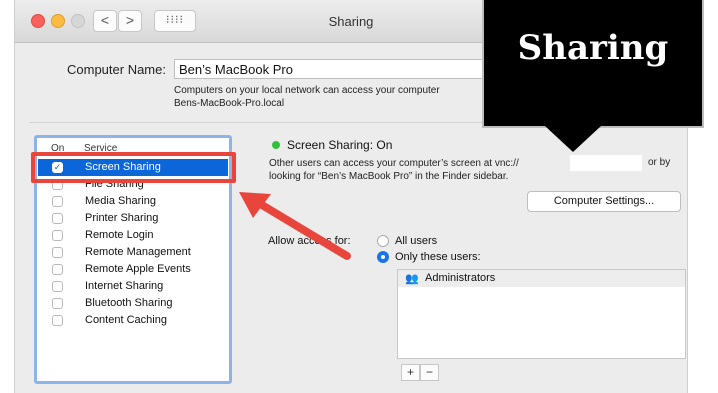  What do you see at coordinates (295, 226) in the screenshot?
I see `red-arrow-icon` at bounding box center [295, 226].